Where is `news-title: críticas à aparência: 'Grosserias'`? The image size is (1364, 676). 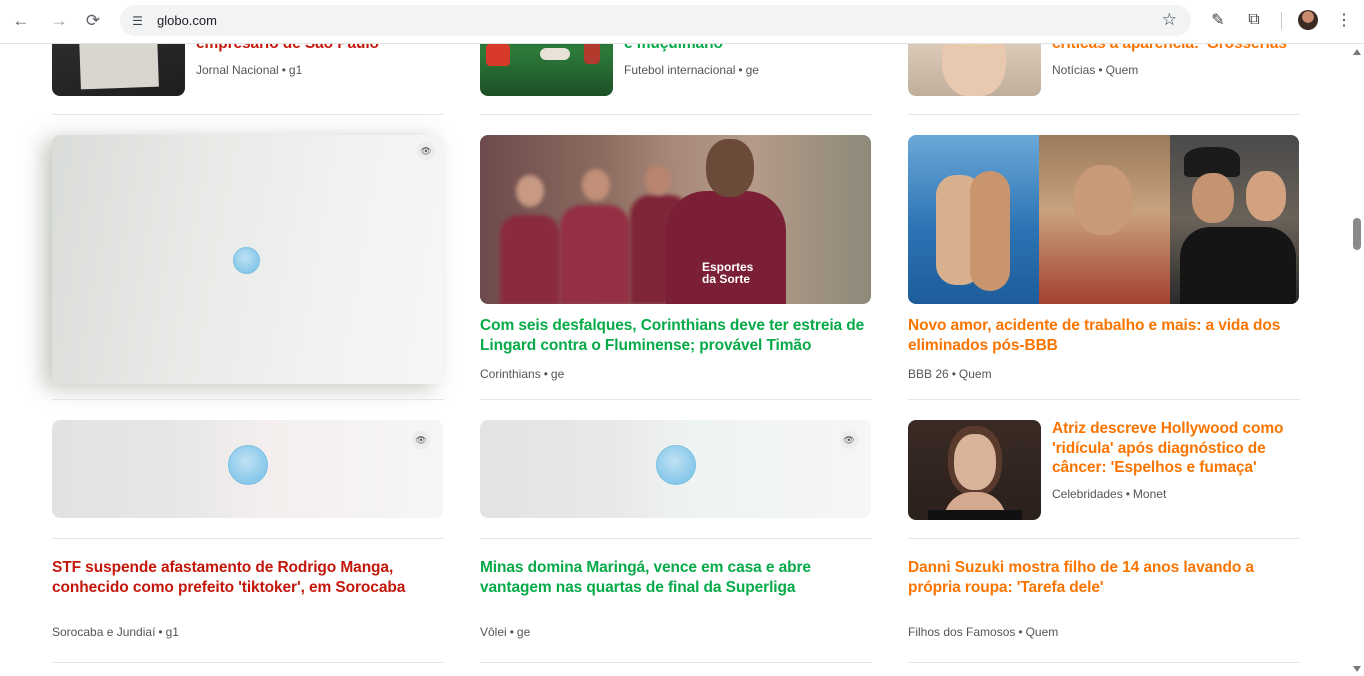 news-title: críticas à aparência: 'Grosserias' is located at coordinates (1172, 49).